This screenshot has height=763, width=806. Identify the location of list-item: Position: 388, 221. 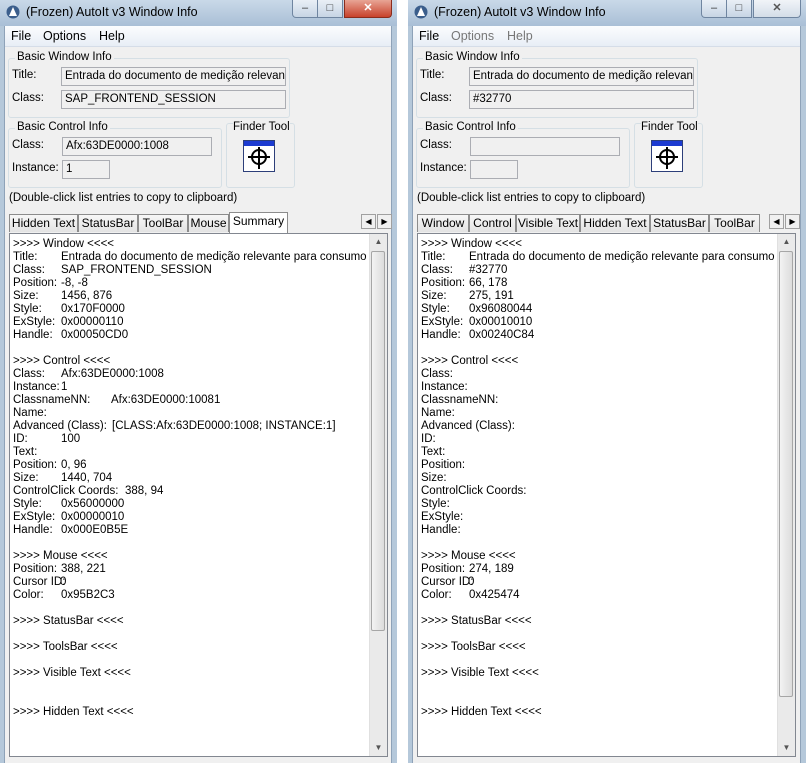
(188, 569).